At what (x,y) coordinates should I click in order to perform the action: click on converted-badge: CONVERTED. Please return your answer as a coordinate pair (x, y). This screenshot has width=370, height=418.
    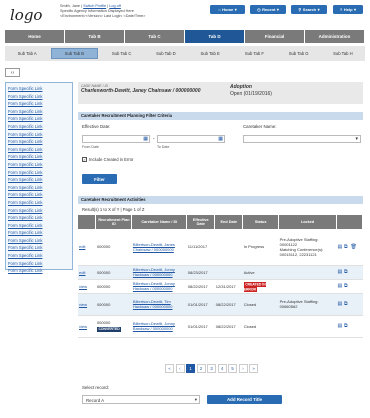
    Looking at the image, I should click on (109, 329).